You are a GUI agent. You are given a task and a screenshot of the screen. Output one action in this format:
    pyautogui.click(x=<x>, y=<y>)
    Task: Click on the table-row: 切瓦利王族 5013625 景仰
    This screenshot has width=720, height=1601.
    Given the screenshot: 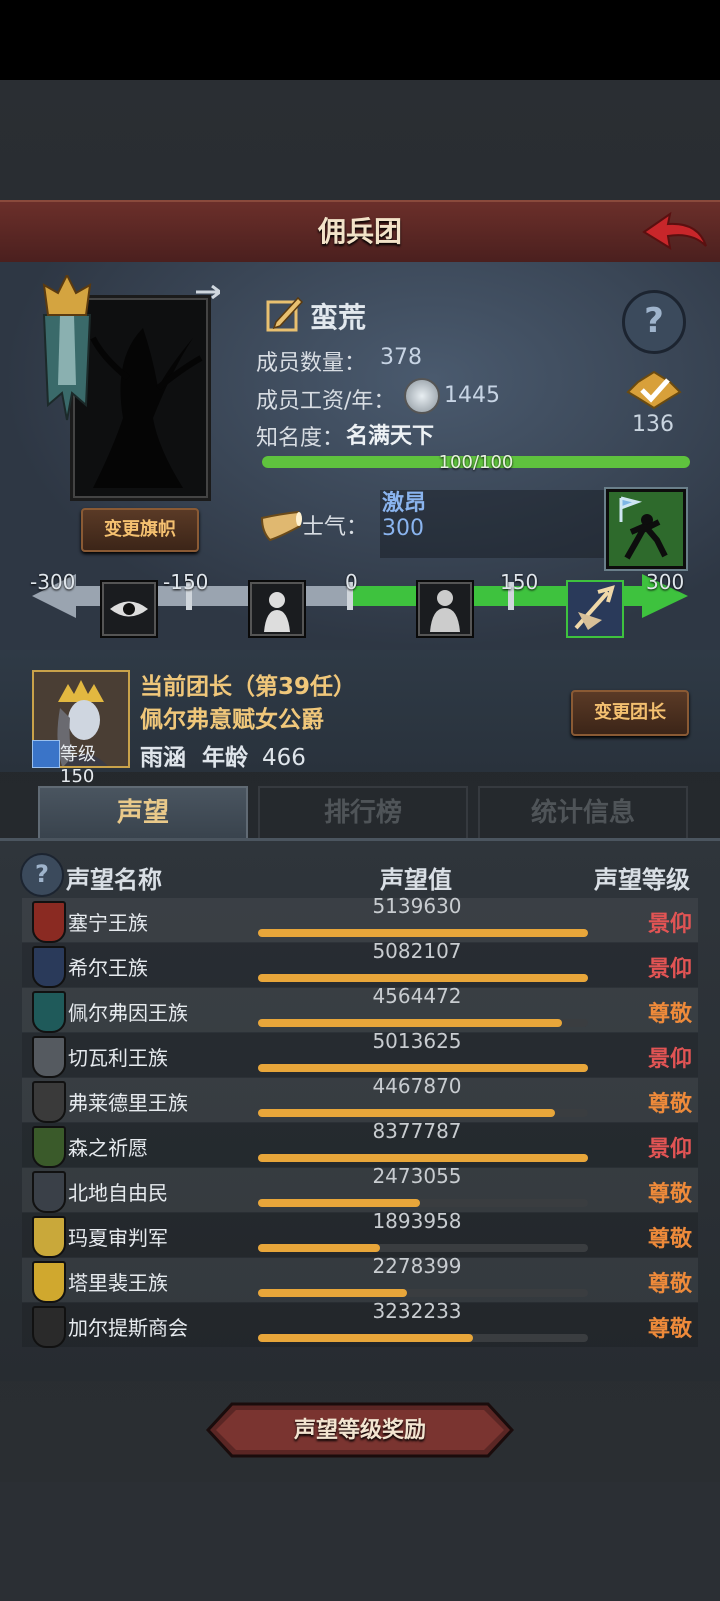 What is the action you would take?
    pyautogui.click(x=360, y=1053)
    